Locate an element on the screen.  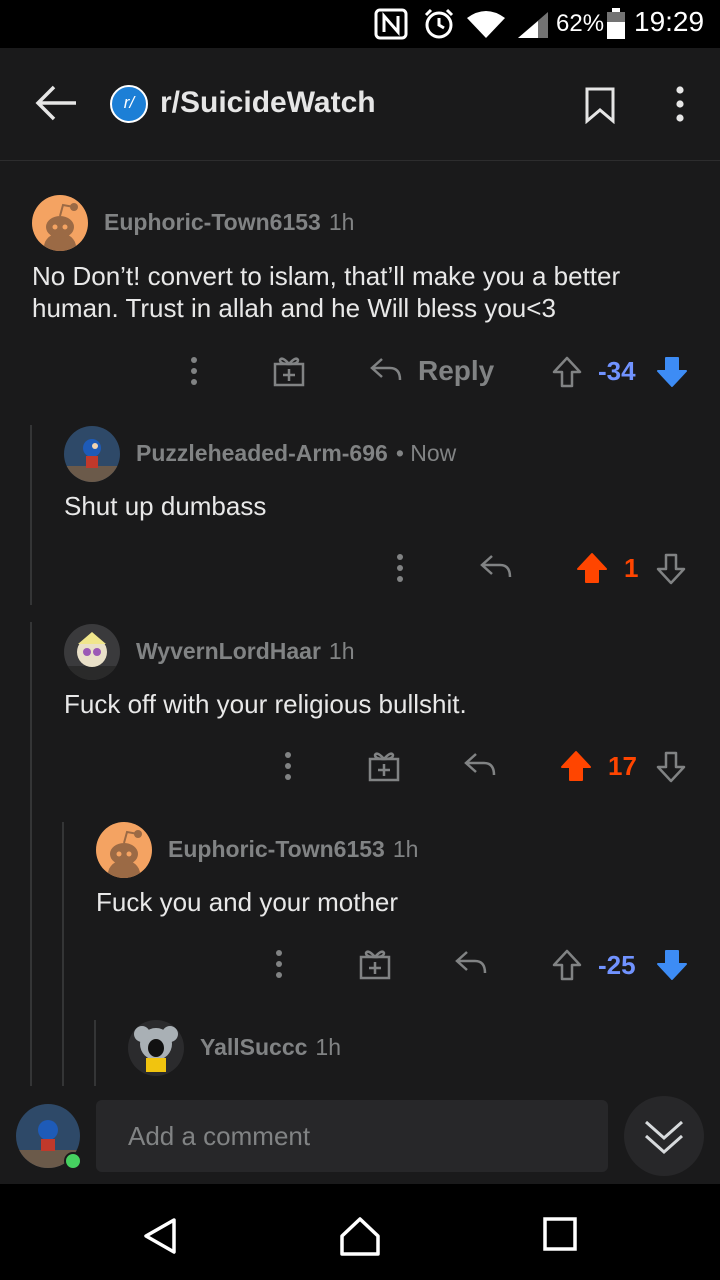
comment-input: Add a comment is located at coordinates (352, 1136).